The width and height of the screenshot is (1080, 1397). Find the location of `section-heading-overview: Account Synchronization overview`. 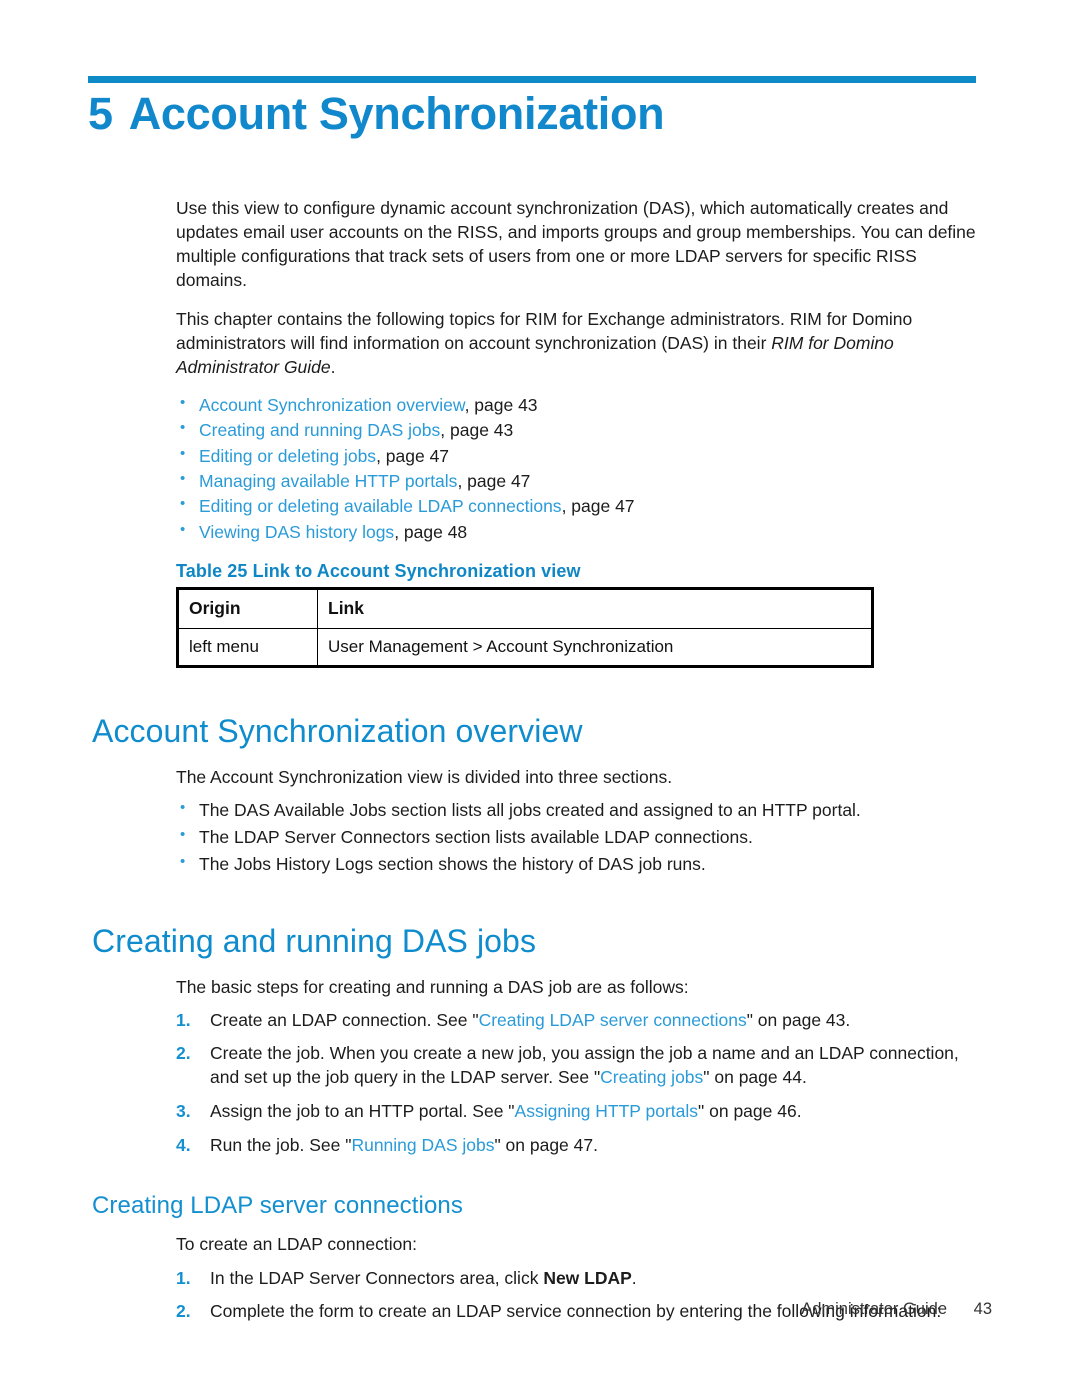

section-heading-overview: Account Synchronization overview is located at coordinates (337, 731).